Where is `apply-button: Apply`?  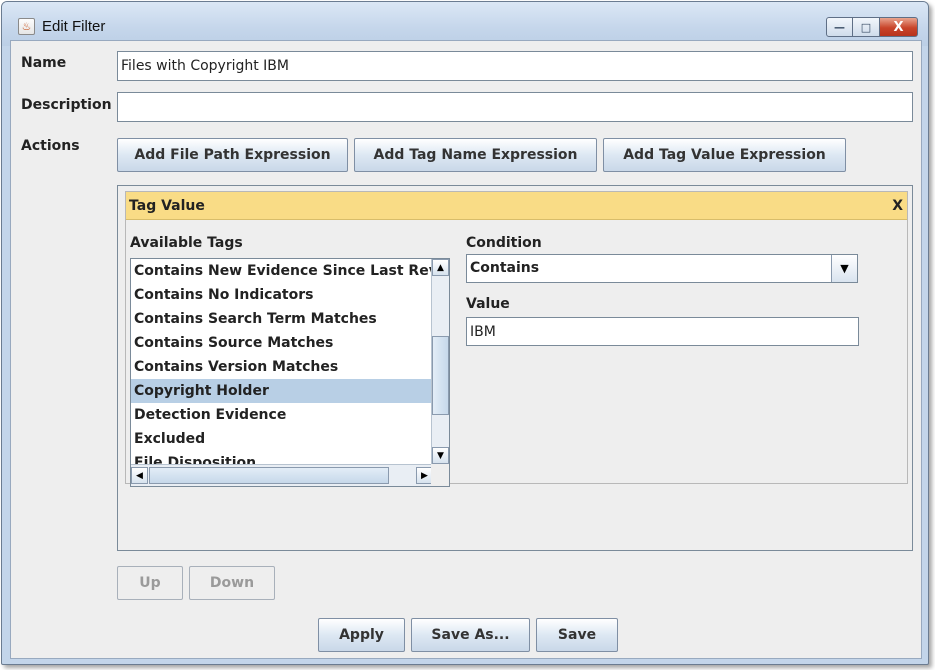 apply-button: Apply is located at coordinates (361, 635).